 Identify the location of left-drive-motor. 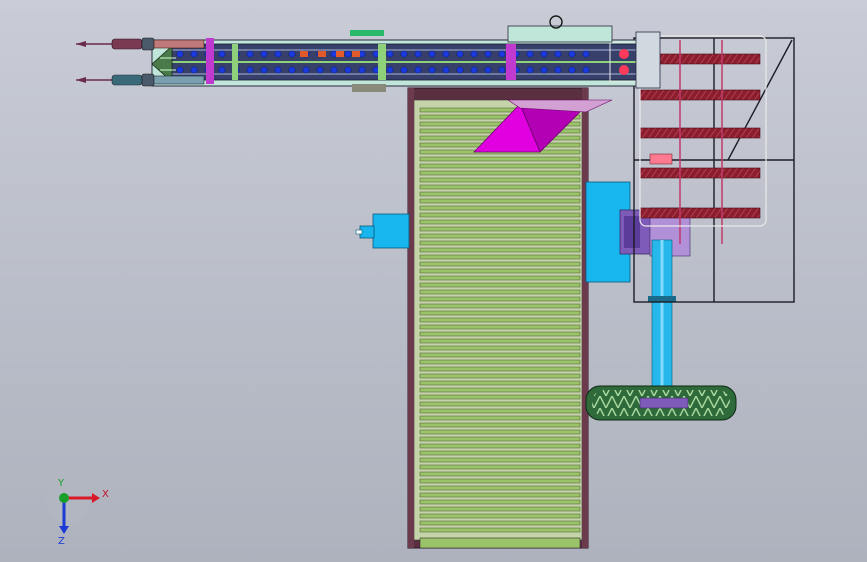
(382, 231).